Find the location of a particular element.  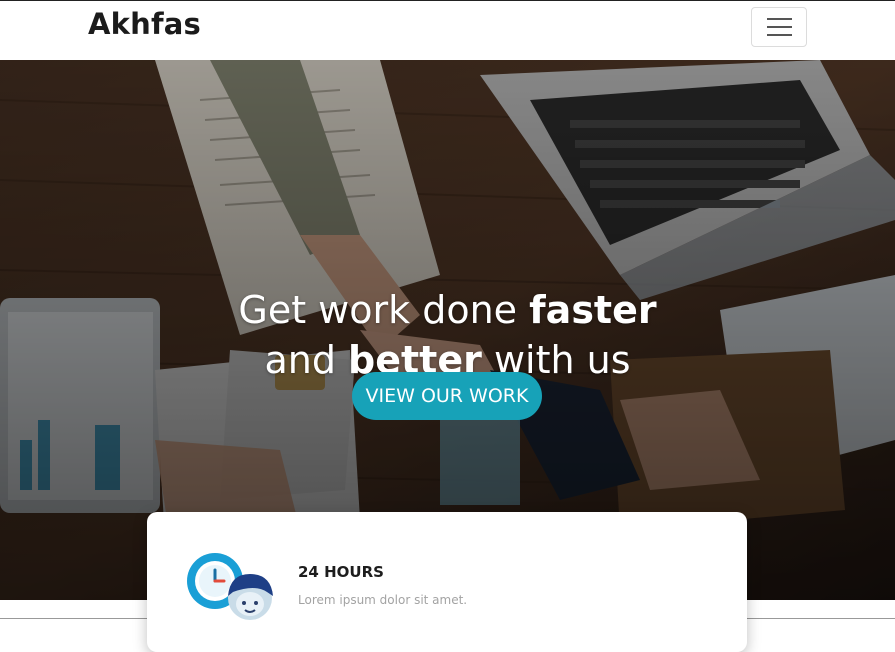

feature-card: 24 HOURS Lorem ipsum dolor sit amet. is located at coordinates (447, 582).